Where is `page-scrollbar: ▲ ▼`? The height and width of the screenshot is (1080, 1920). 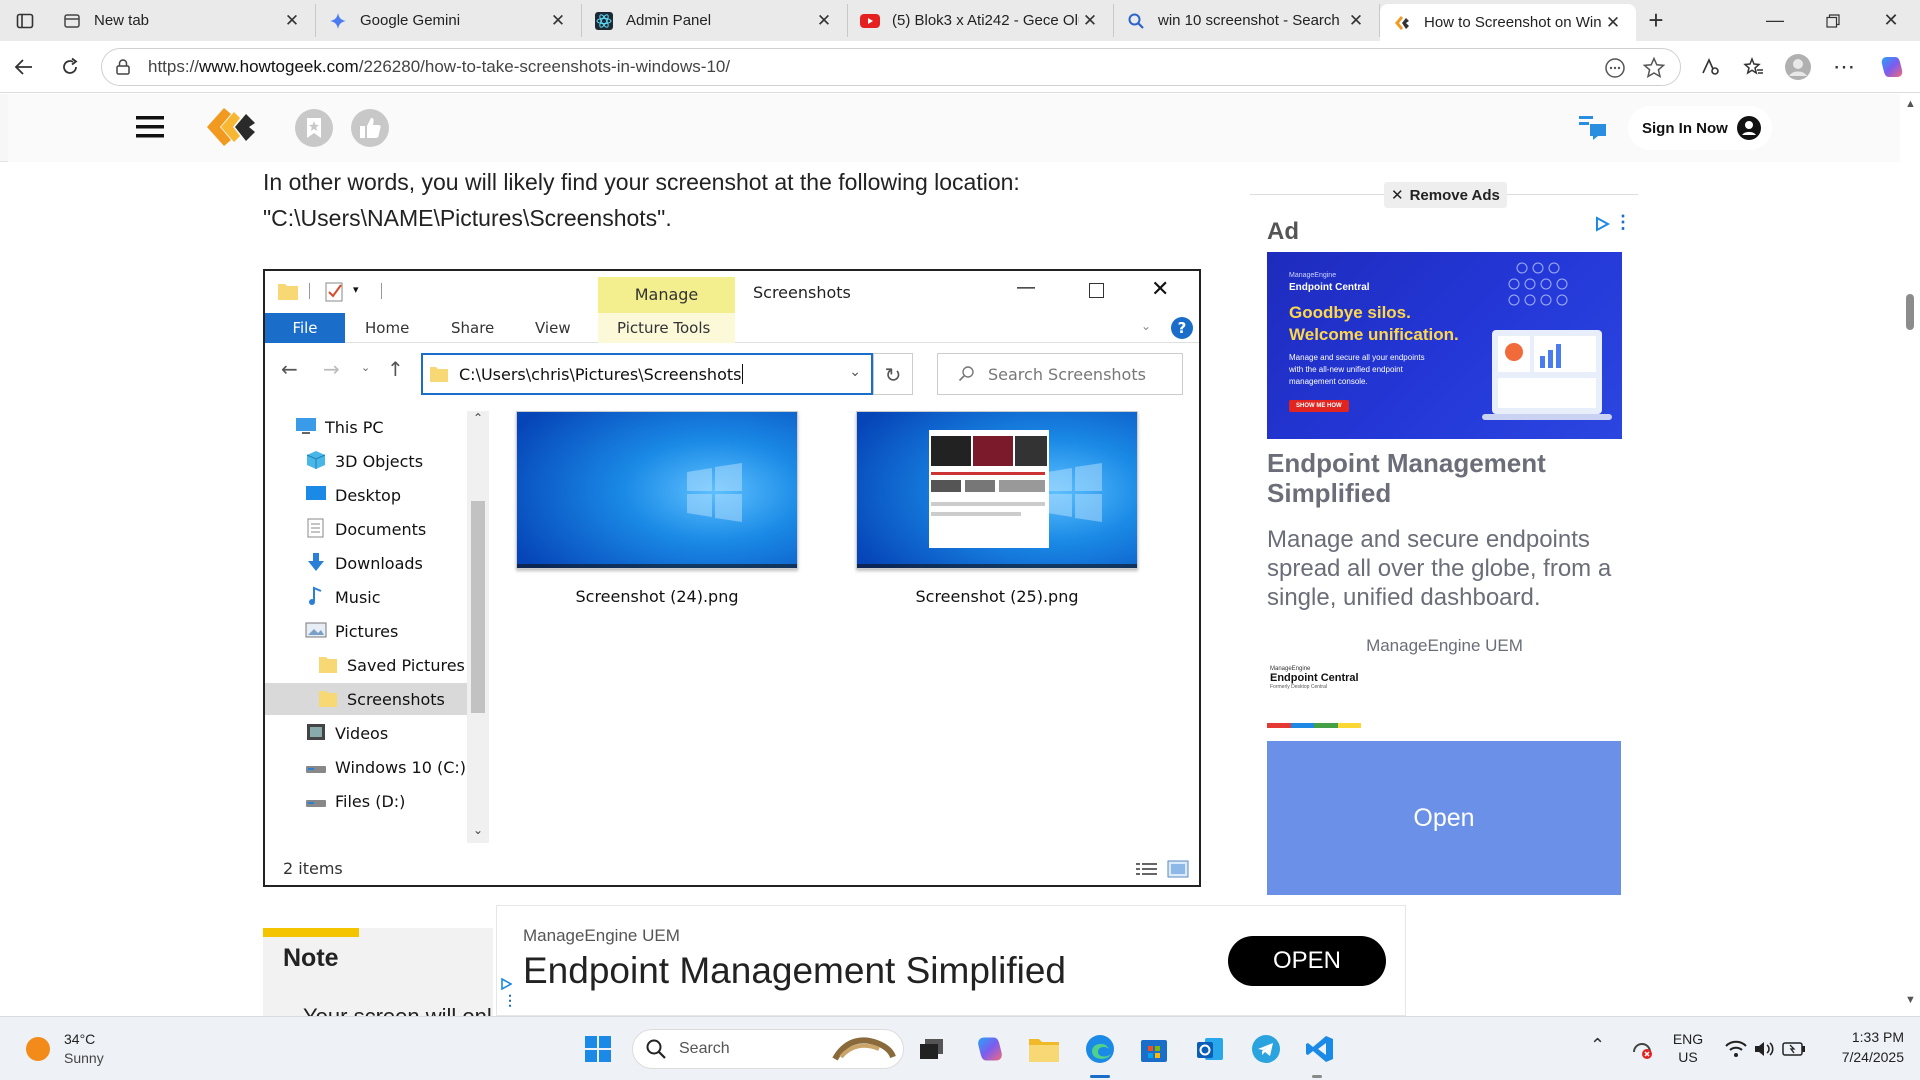
page-scrollbar: ▲ ▼ is located at coordinates (1910, 555).